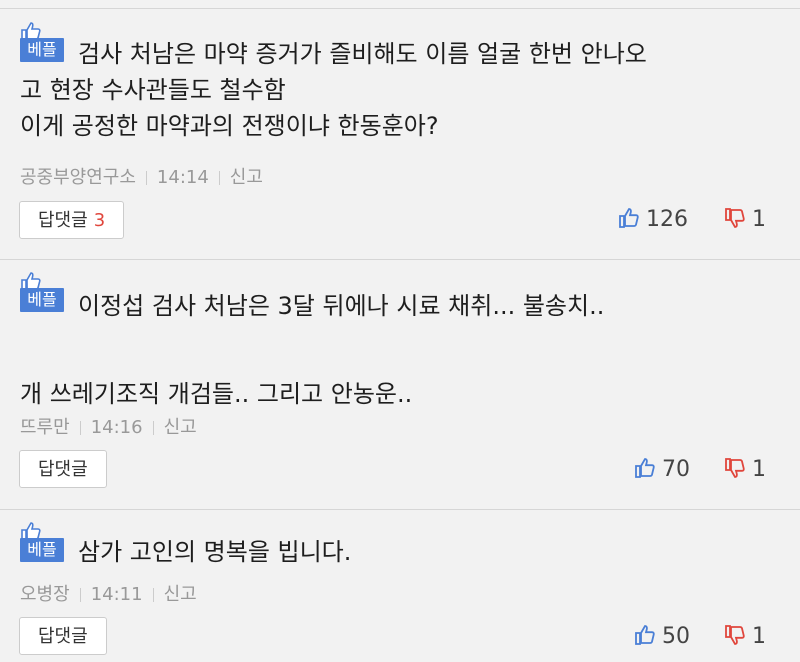 This screenshot has height=662, width=800. I want to click on comment-meta: 오병장 14:11 신고, so click(108, 595).